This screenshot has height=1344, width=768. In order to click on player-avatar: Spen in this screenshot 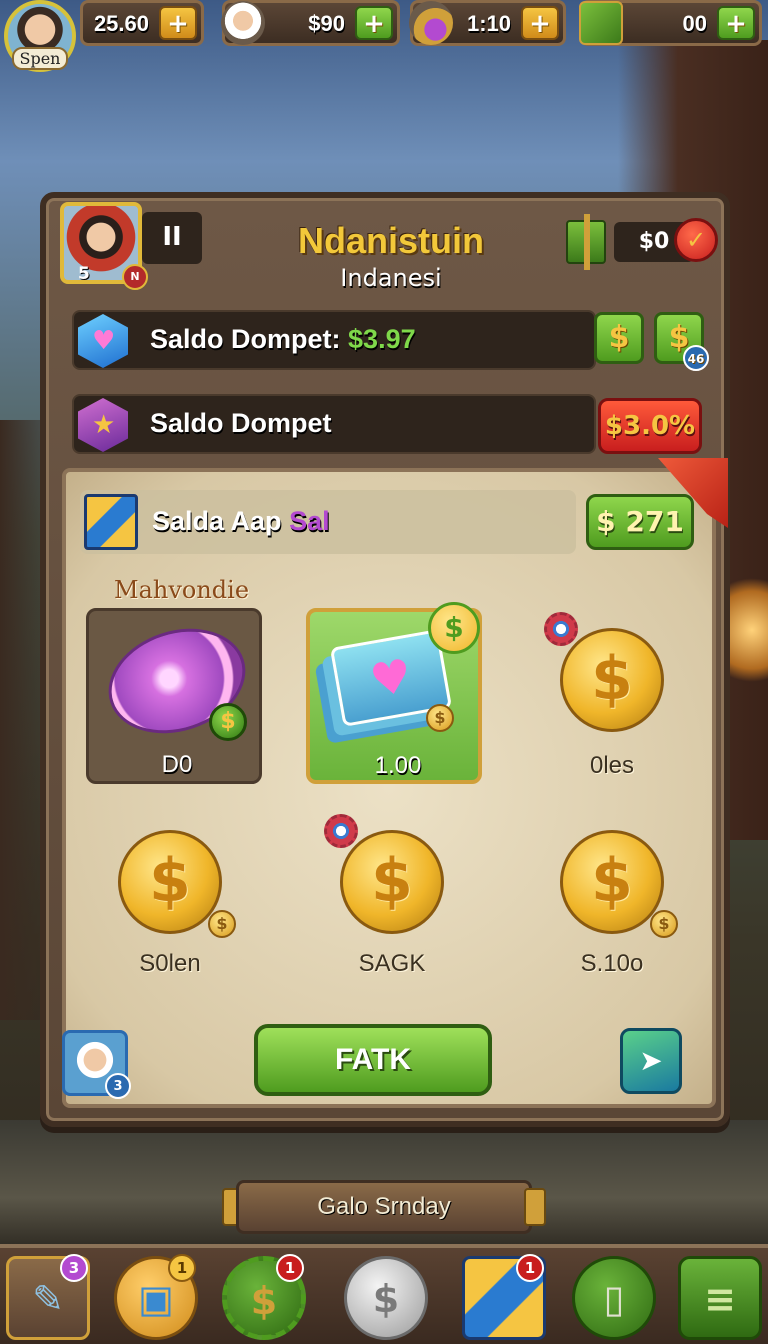, I will do `click(40, 36)`.